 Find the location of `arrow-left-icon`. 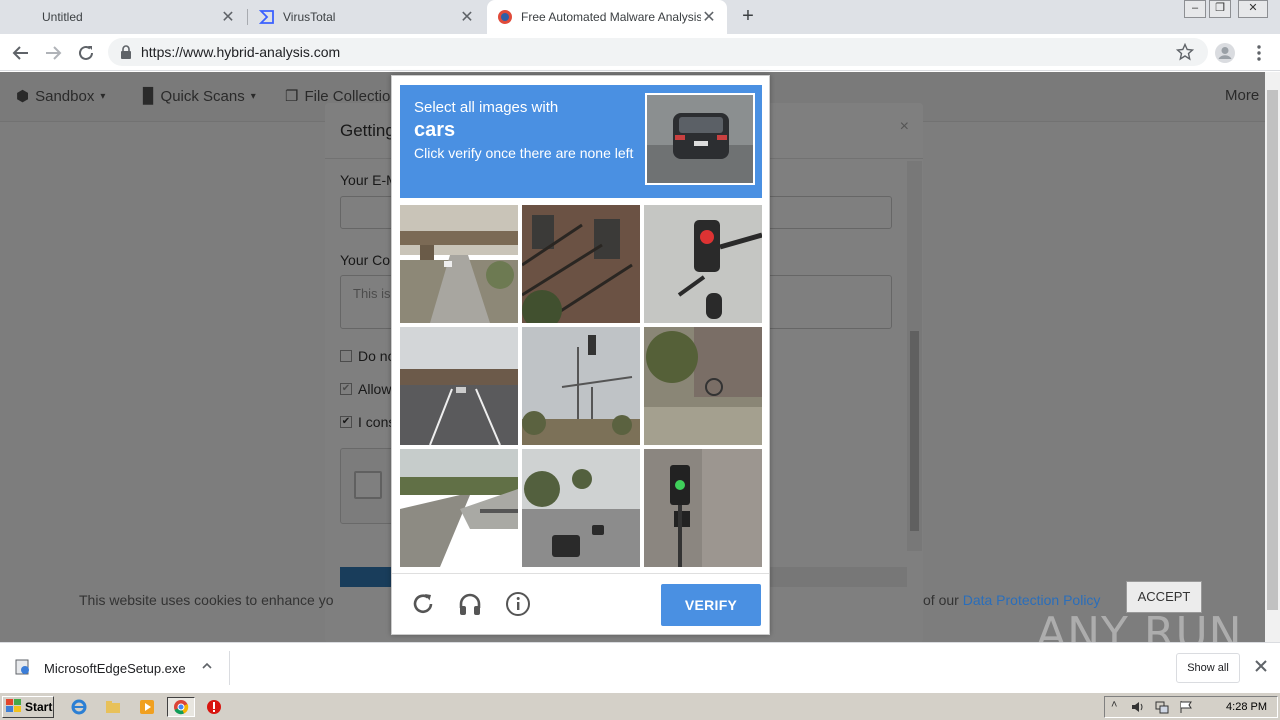

arrow-left-icon is located at coordinates (20, 53).